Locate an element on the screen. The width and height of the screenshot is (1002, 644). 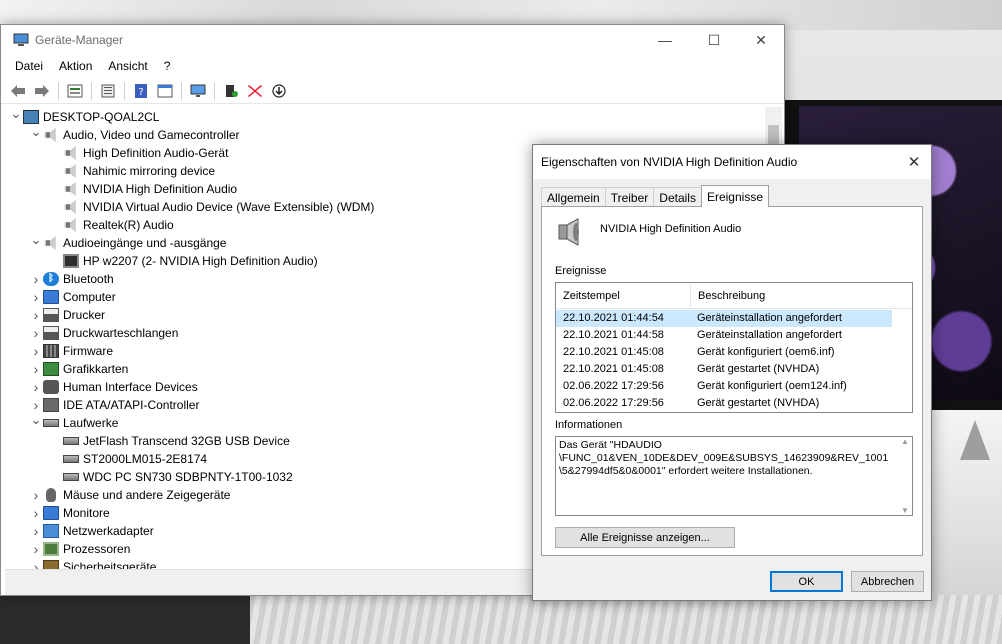
tree-category: › ᛒ Bluetooth is located at coordinates (71, 279).